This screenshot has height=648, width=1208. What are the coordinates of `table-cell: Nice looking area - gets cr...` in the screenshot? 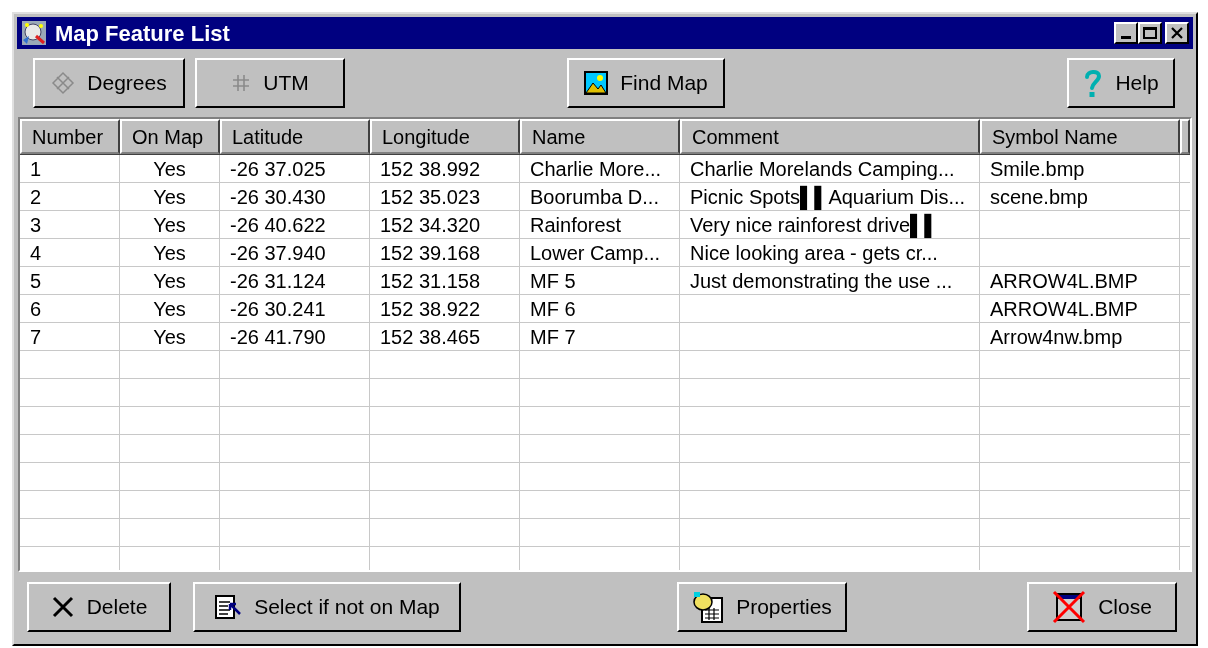 It's located at (814, 252).